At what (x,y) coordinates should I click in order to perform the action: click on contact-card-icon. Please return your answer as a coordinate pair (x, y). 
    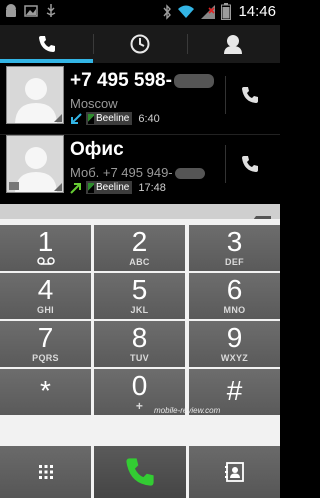
    Looking at the image, I should click on (234, 472).